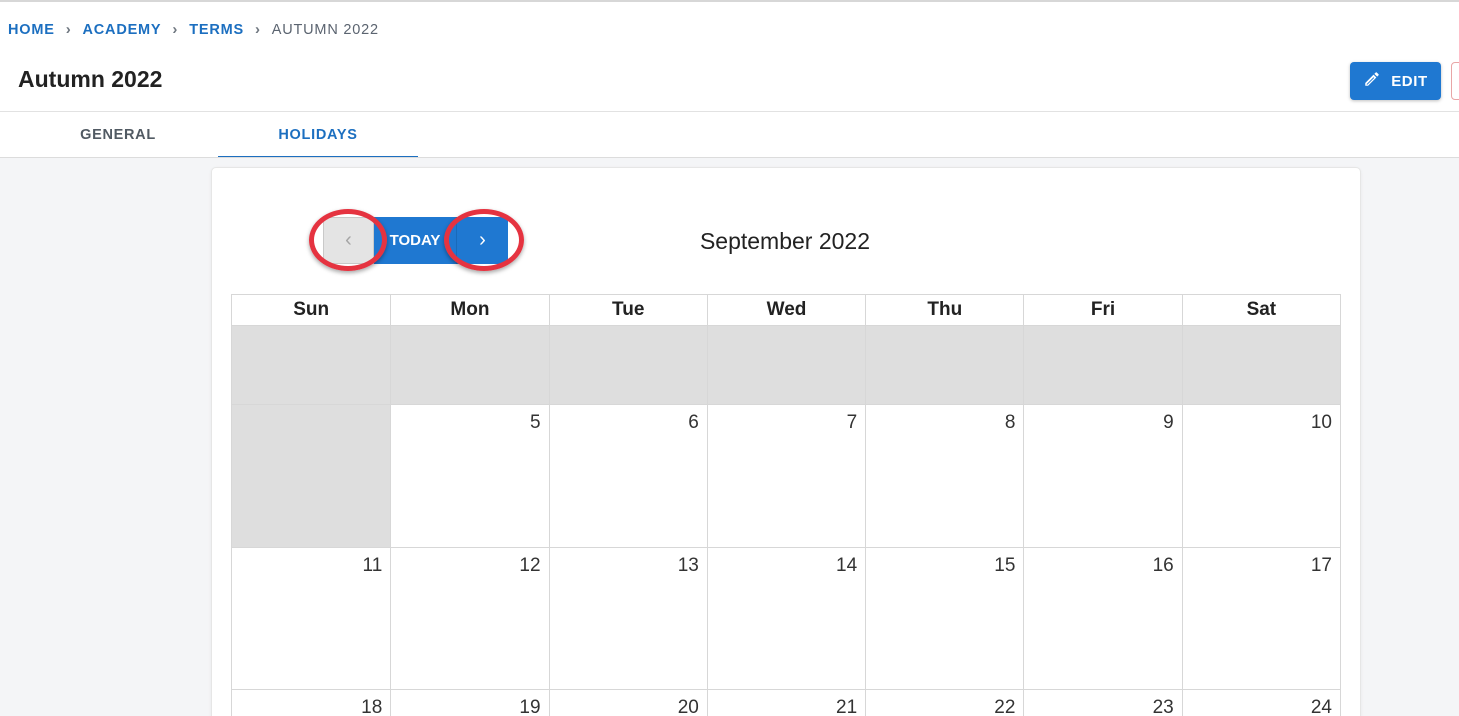  Describe the element at coordinates (311, 618) in the screenshot. I see `calendar-day-cell: 11` at that location.